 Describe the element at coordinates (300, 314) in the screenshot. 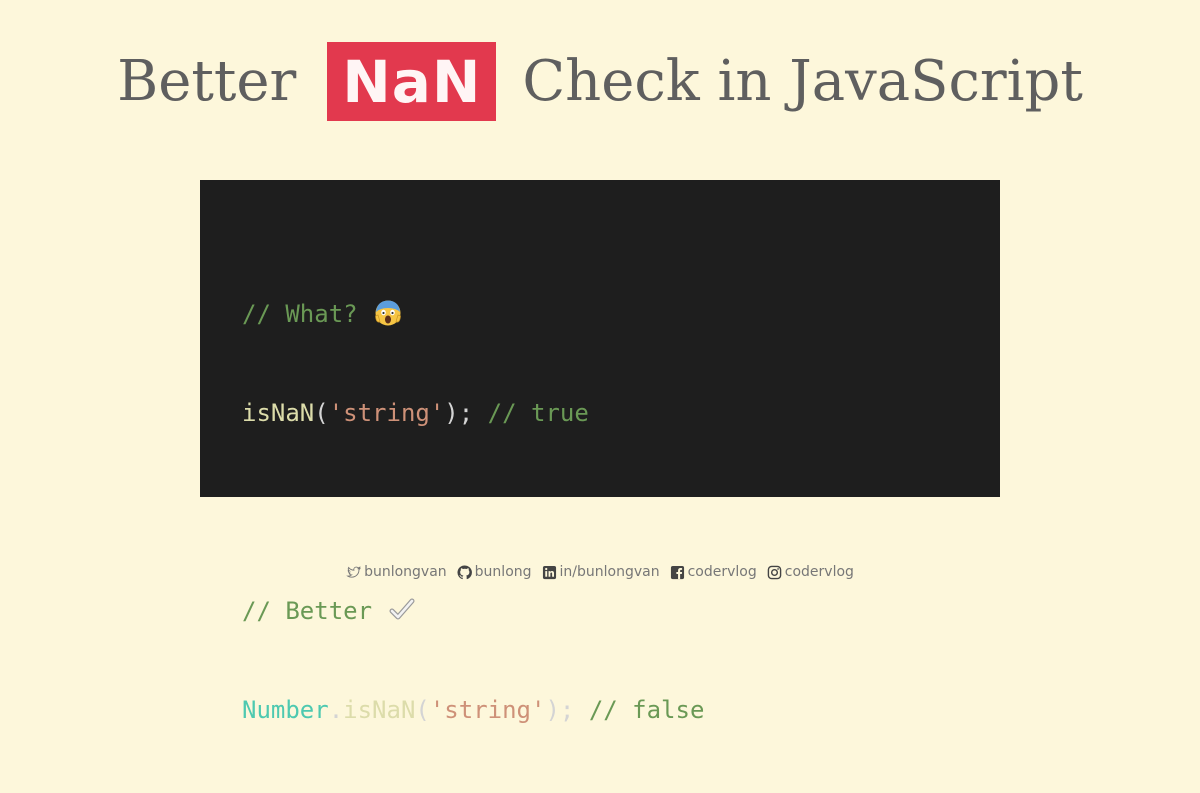

I see `comment-what: // What?` at that location.